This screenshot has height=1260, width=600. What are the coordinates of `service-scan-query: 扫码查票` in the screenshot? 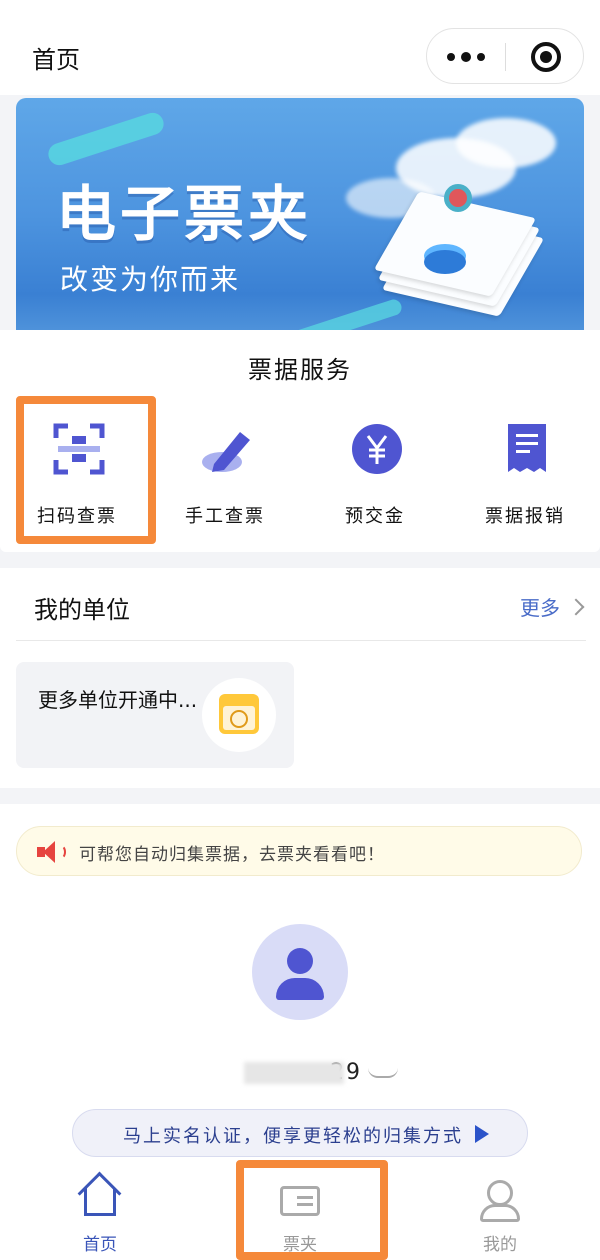 It's located at (77, 467).